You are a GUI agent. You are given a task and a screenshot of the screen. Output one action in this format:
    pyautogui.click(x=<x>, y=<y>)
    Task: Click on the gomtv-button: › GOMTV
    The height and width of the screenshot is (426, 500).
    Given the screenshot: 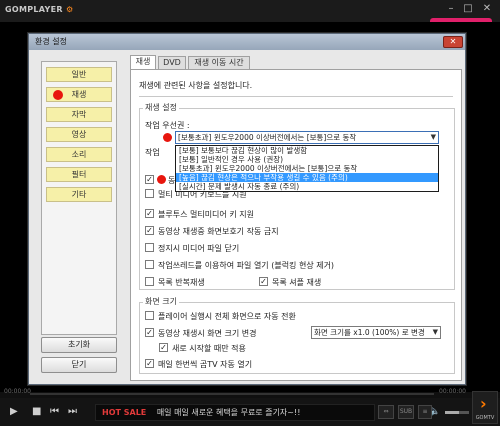 What is the action you would take?
    pyautogui.click(x=485, y=407)
    